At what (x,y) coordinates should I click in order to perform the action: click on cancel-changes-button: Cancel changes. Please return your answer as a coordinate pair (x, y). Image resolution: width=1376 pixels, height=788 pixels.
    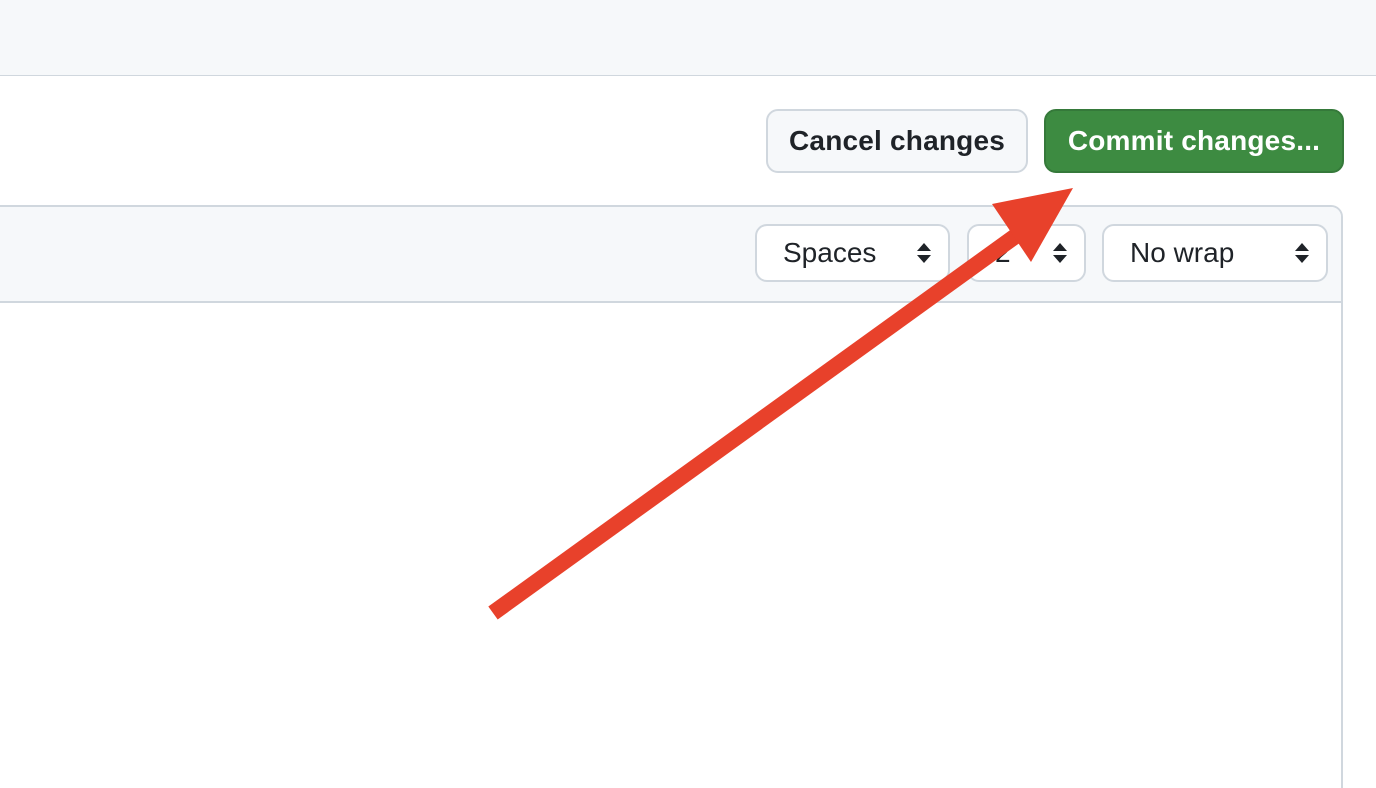
    Looking at the image, I should click on (897, 141).